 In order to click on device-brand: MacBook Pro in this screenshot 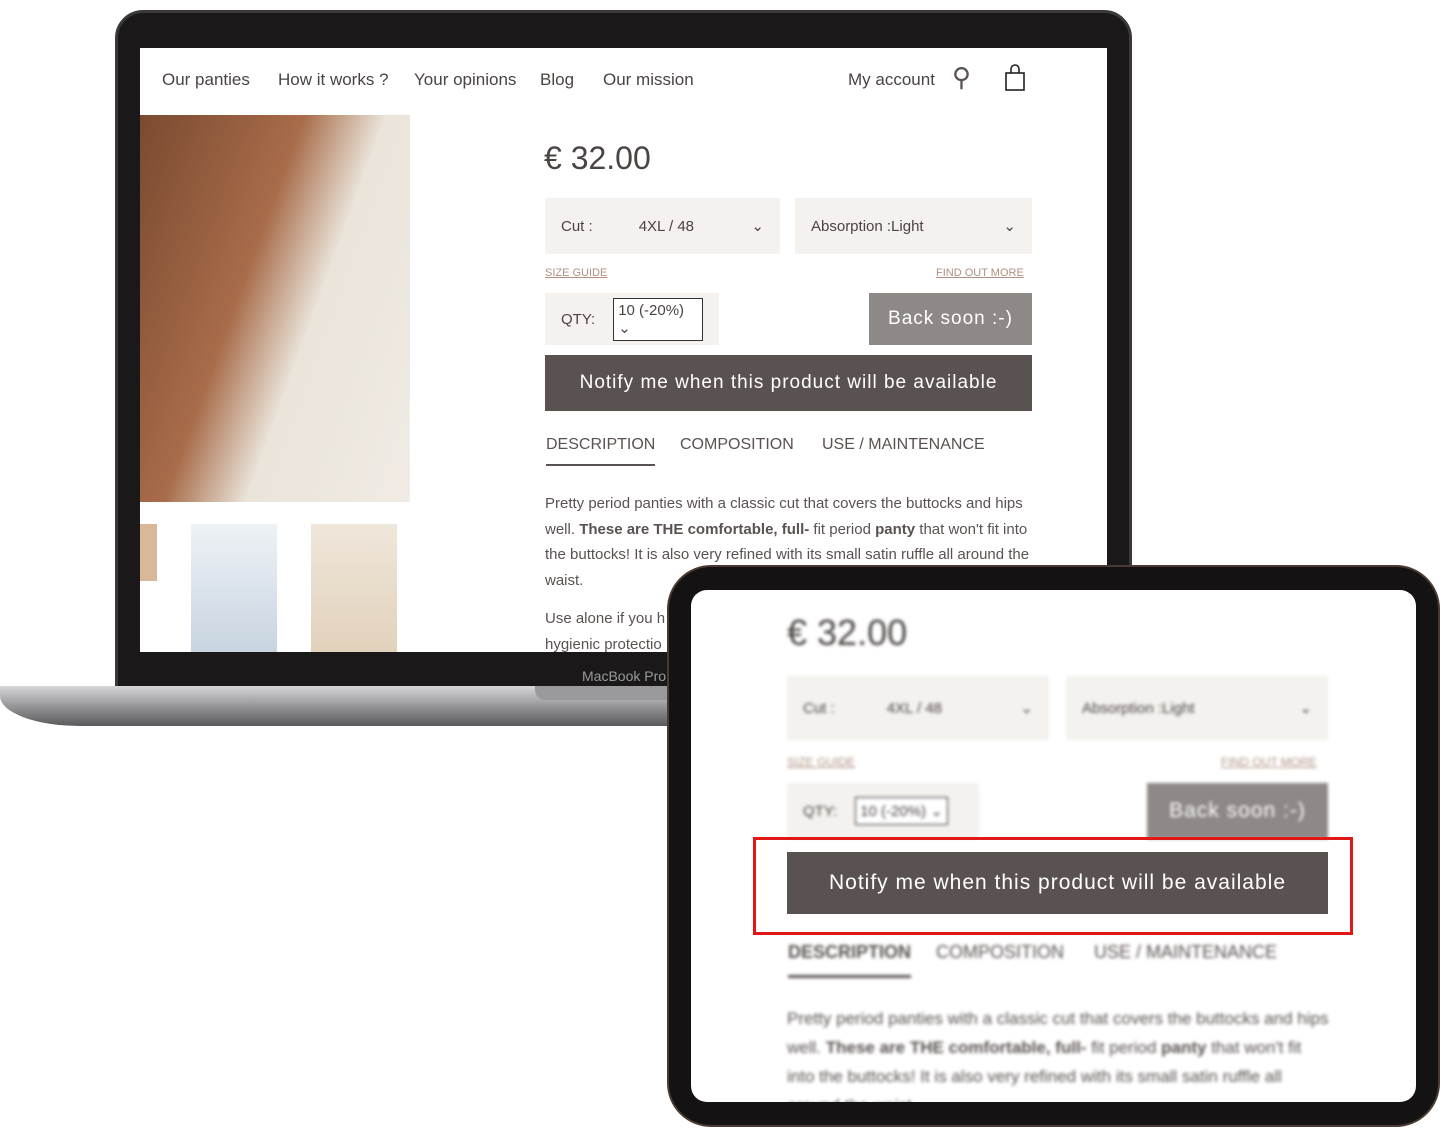, I will do `click(624, 676)`.